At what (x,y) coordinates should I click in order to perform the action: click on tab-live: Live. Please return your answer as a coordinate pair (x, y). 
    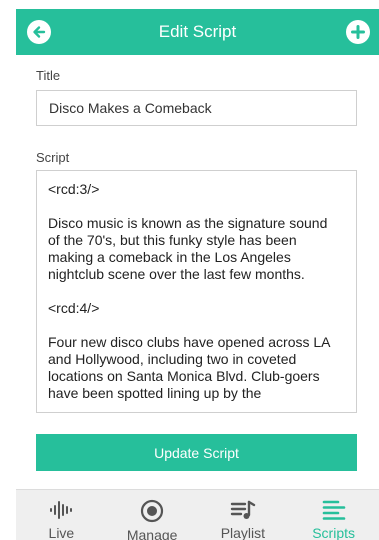
    Looking at the image, I should click on (61, 515).